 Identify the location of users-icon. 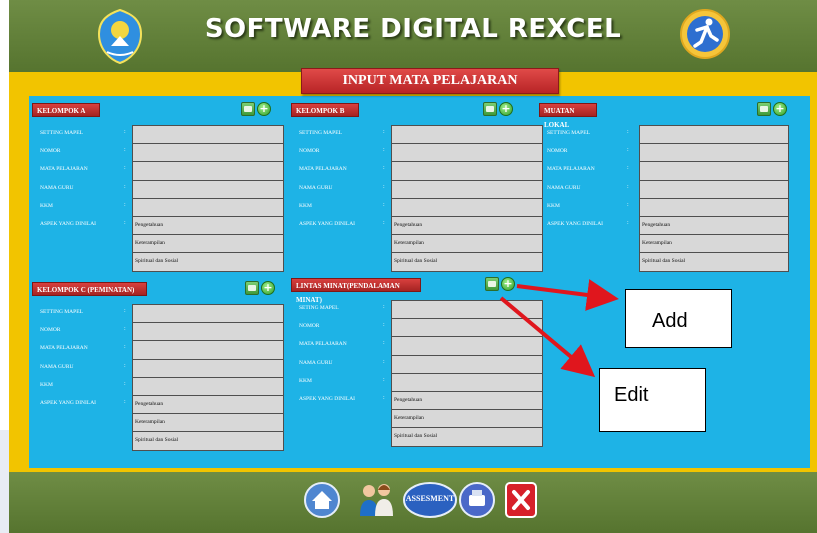
(376, 500).